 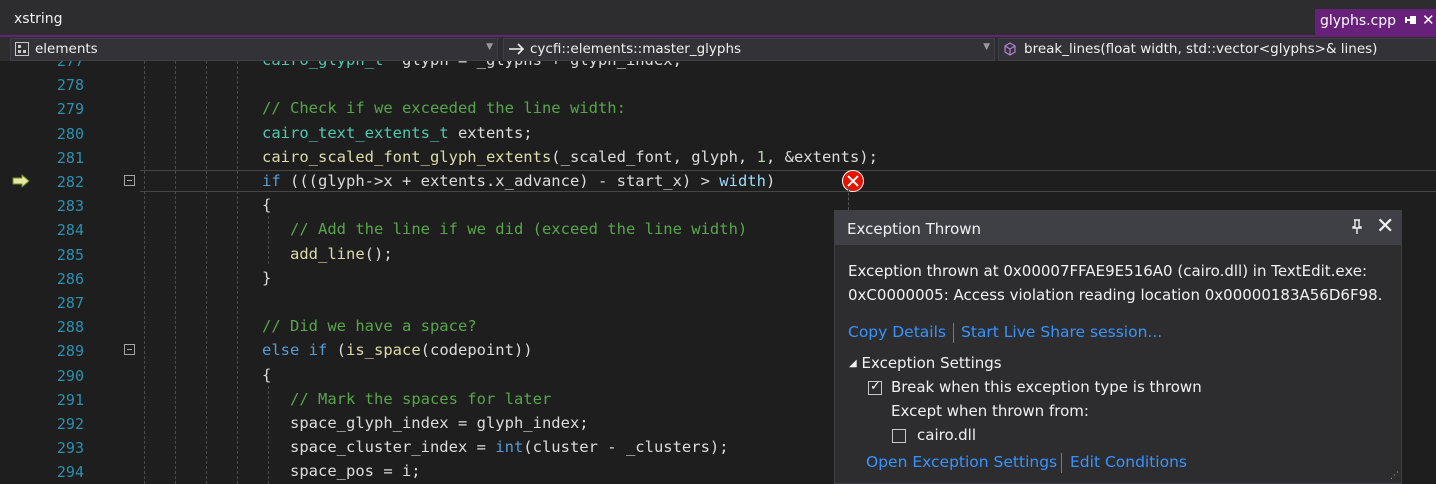 I want to click on code-line: cairo_text_extents_t extents;, so click(x=397, y=133).